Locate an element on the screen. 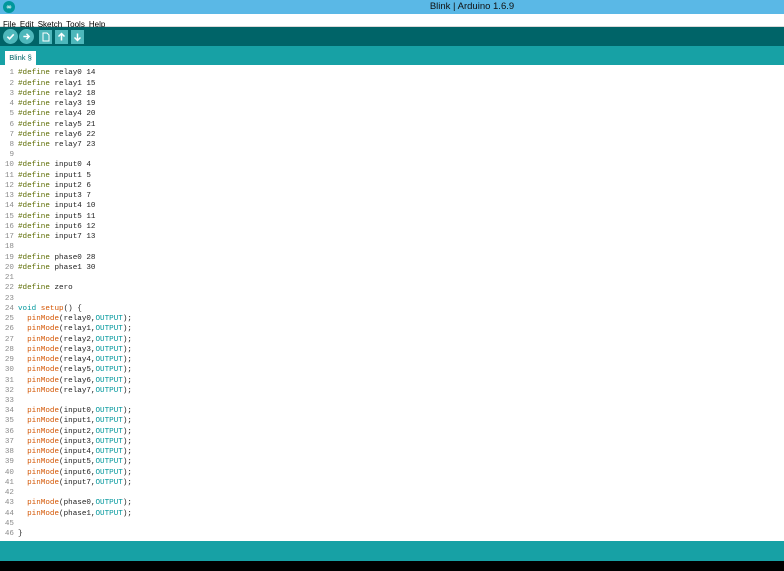  code-text: pinMode(input6,OUTPUT); is located at coordinates (75, 473).